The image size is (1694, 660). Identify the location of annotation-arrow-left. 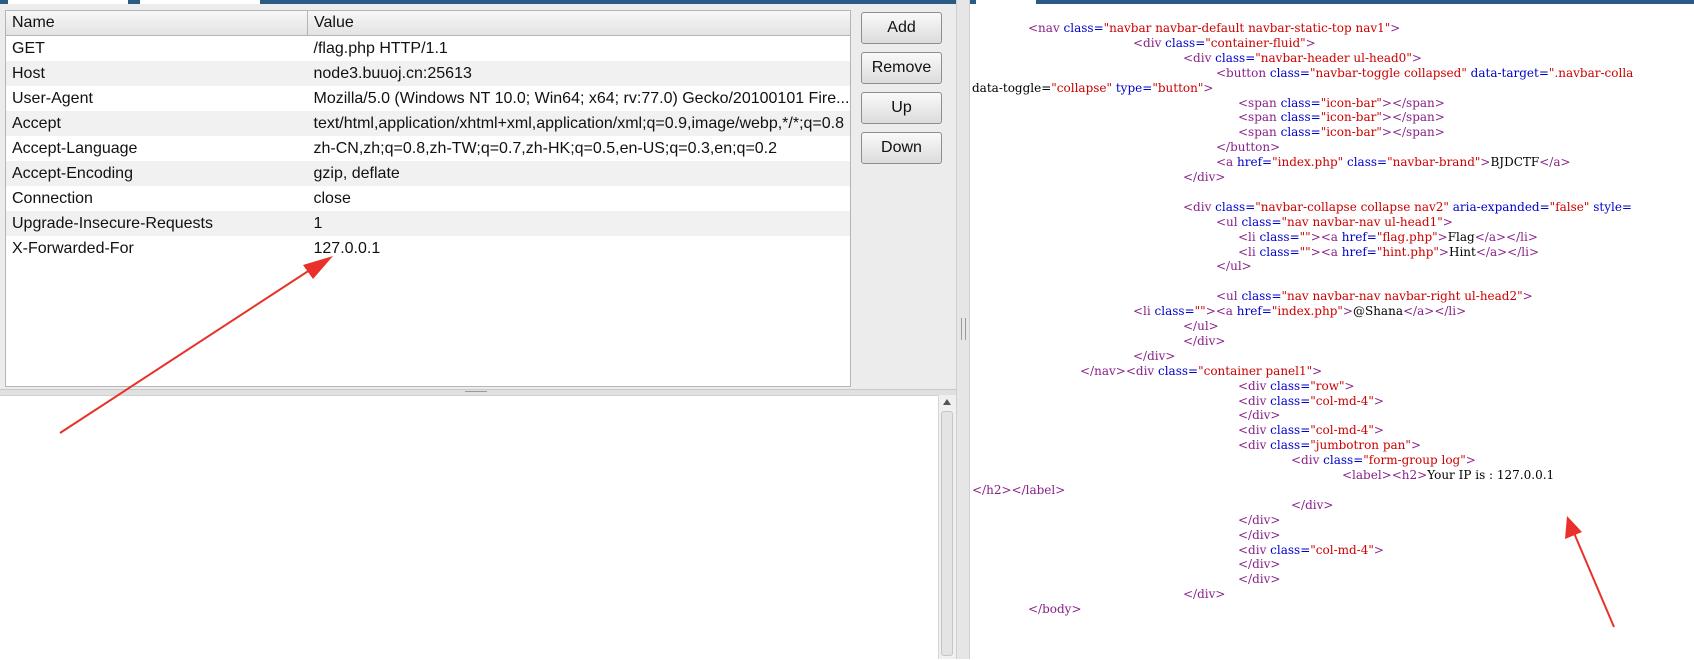
(196, 345).